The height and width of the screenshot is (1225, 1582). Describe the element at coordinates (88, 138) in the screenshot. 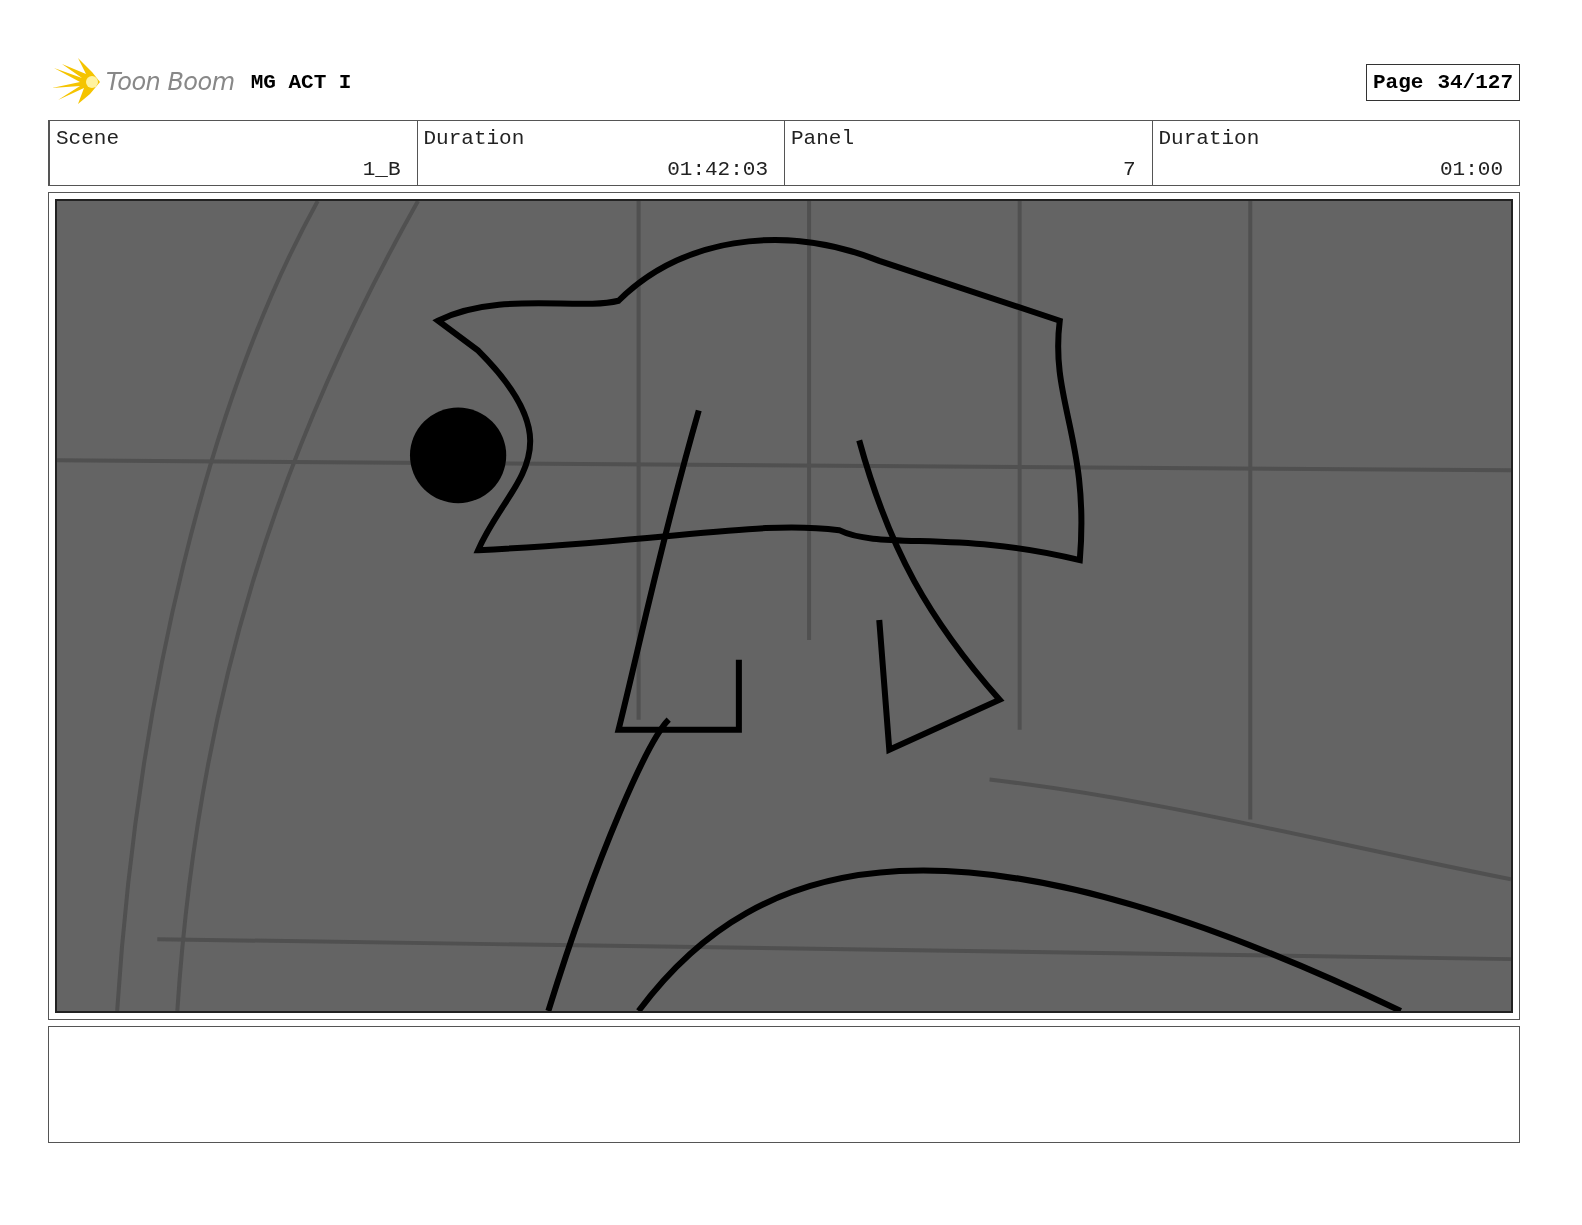

I see `info-label: Scene` at that location.